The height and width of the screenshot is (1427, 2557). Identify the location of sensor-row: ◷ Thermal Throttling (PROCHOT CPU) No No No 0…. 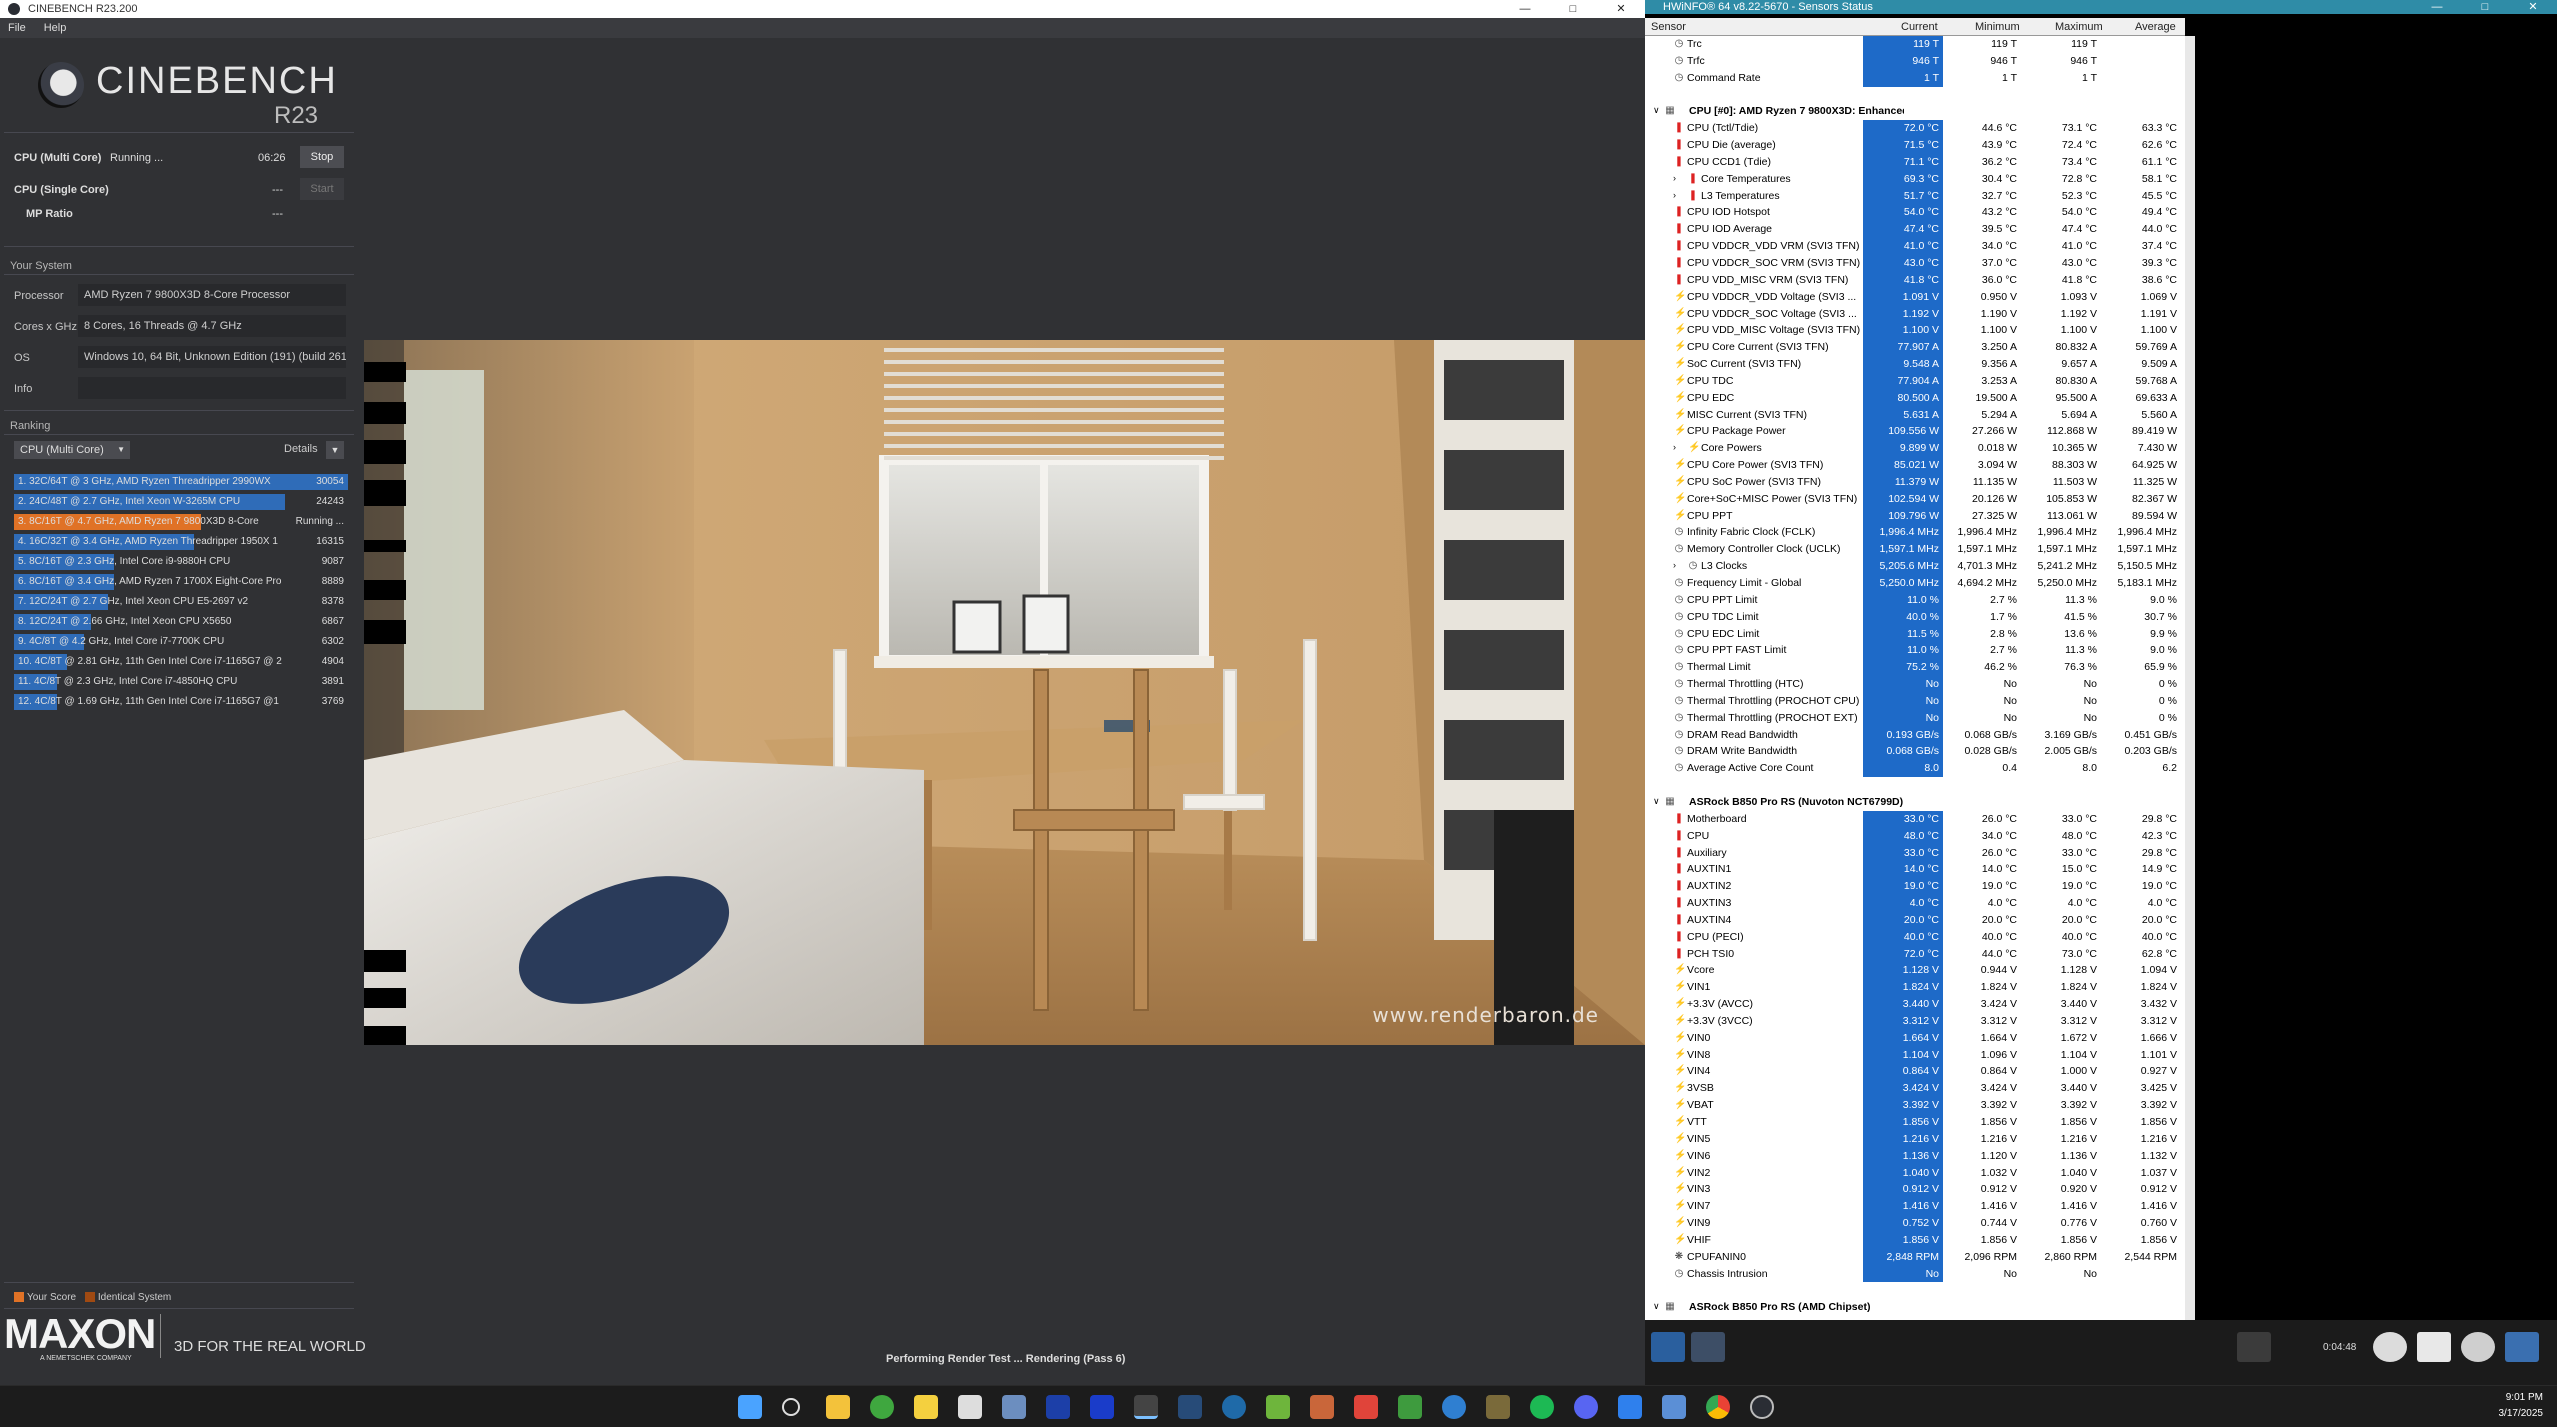
(1915, 701).